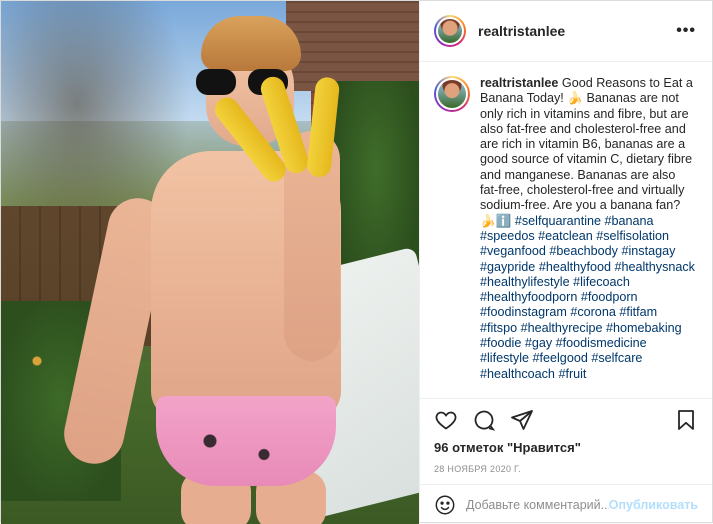 The width and height of the screenshot is (713, 524). I want to click on comment-icon, so click(484, 420).